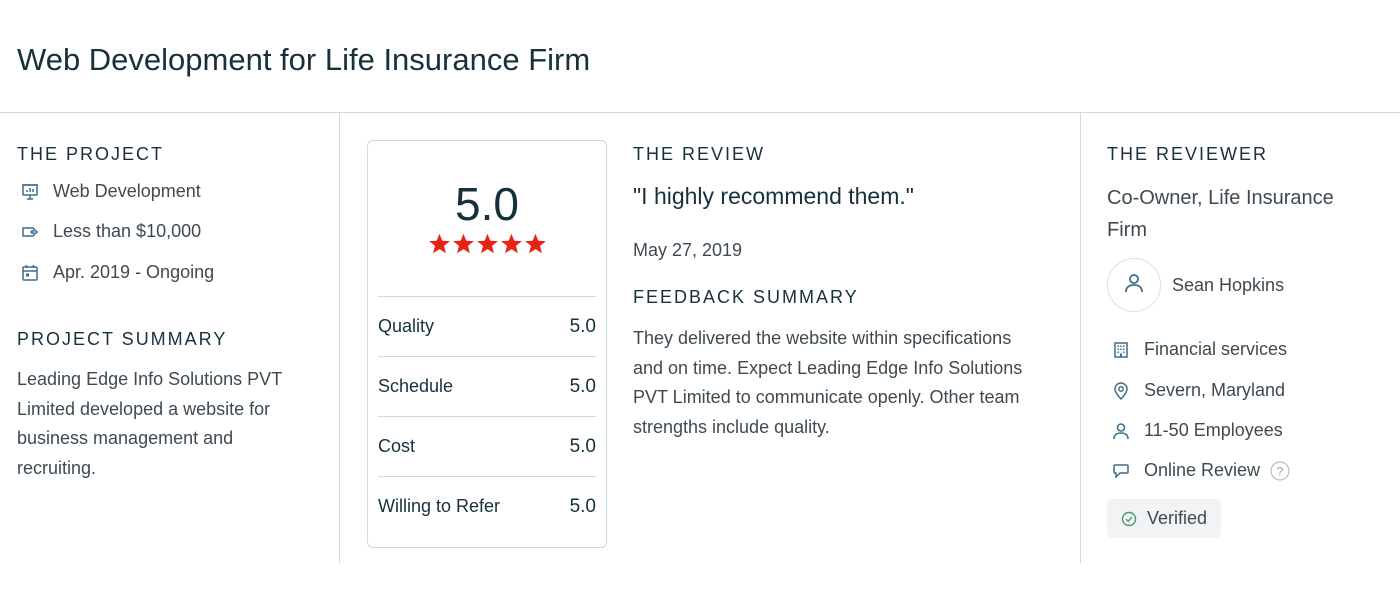 This screenshot has height=600, width=1400. What do you see at coordinates (487, 204) in the screenshot?
I see `overall-score: 5.0` at bounding box center [487, 204].